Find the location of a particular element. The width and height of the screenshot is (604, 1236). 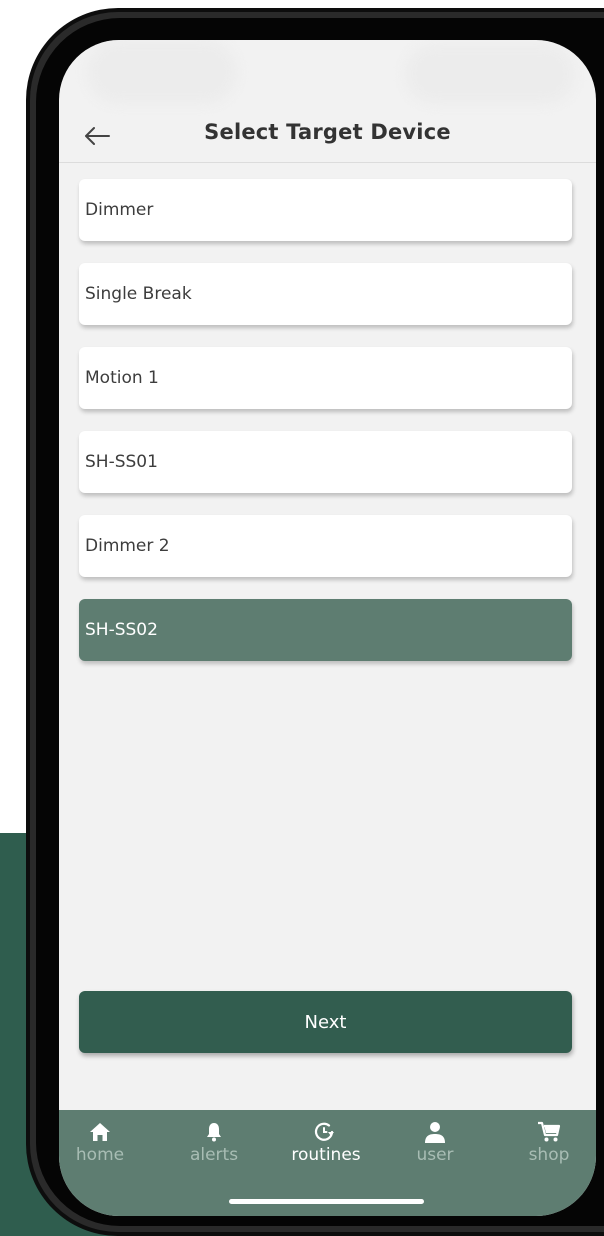

tab-label: user is located at coordinates (435, 1155).